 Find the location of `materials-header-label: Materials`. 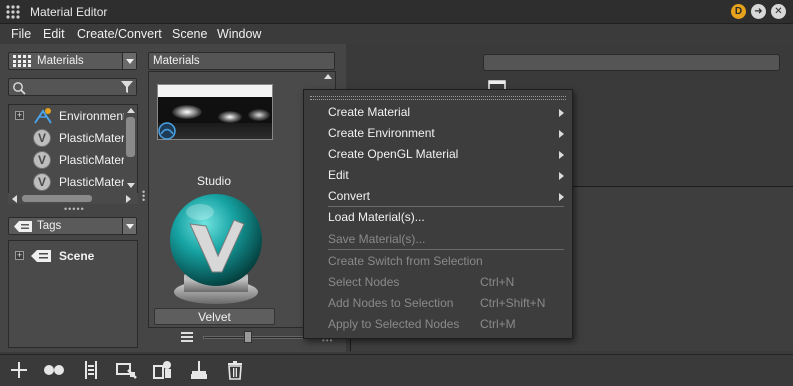

materials-header-label: Materials is located at coordinates (176, 61).